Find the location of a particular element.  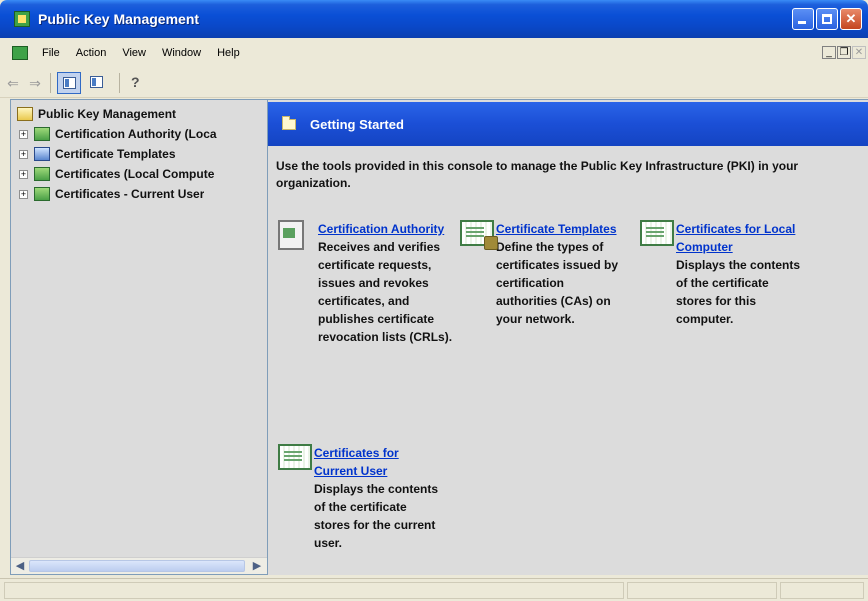

certification-authority-link: Certification Authority is located at coordinates (386, 229).